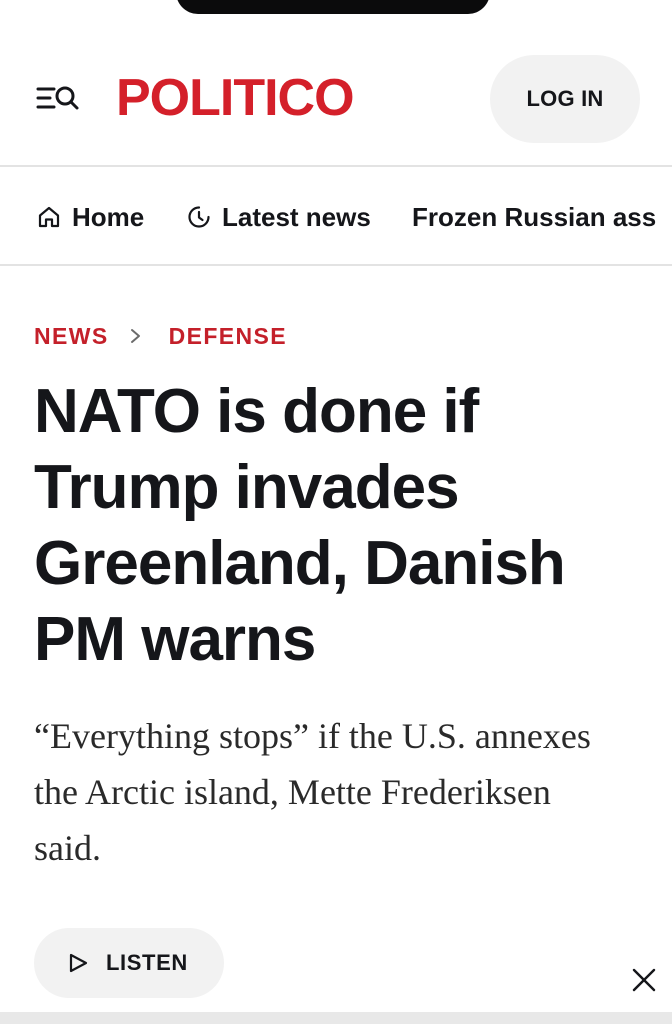  What do you see at coordinates (160, 336) in the screenshot?
I see `breadcrumb: NEWS DEFENSE` at bounding box center [160, 336].